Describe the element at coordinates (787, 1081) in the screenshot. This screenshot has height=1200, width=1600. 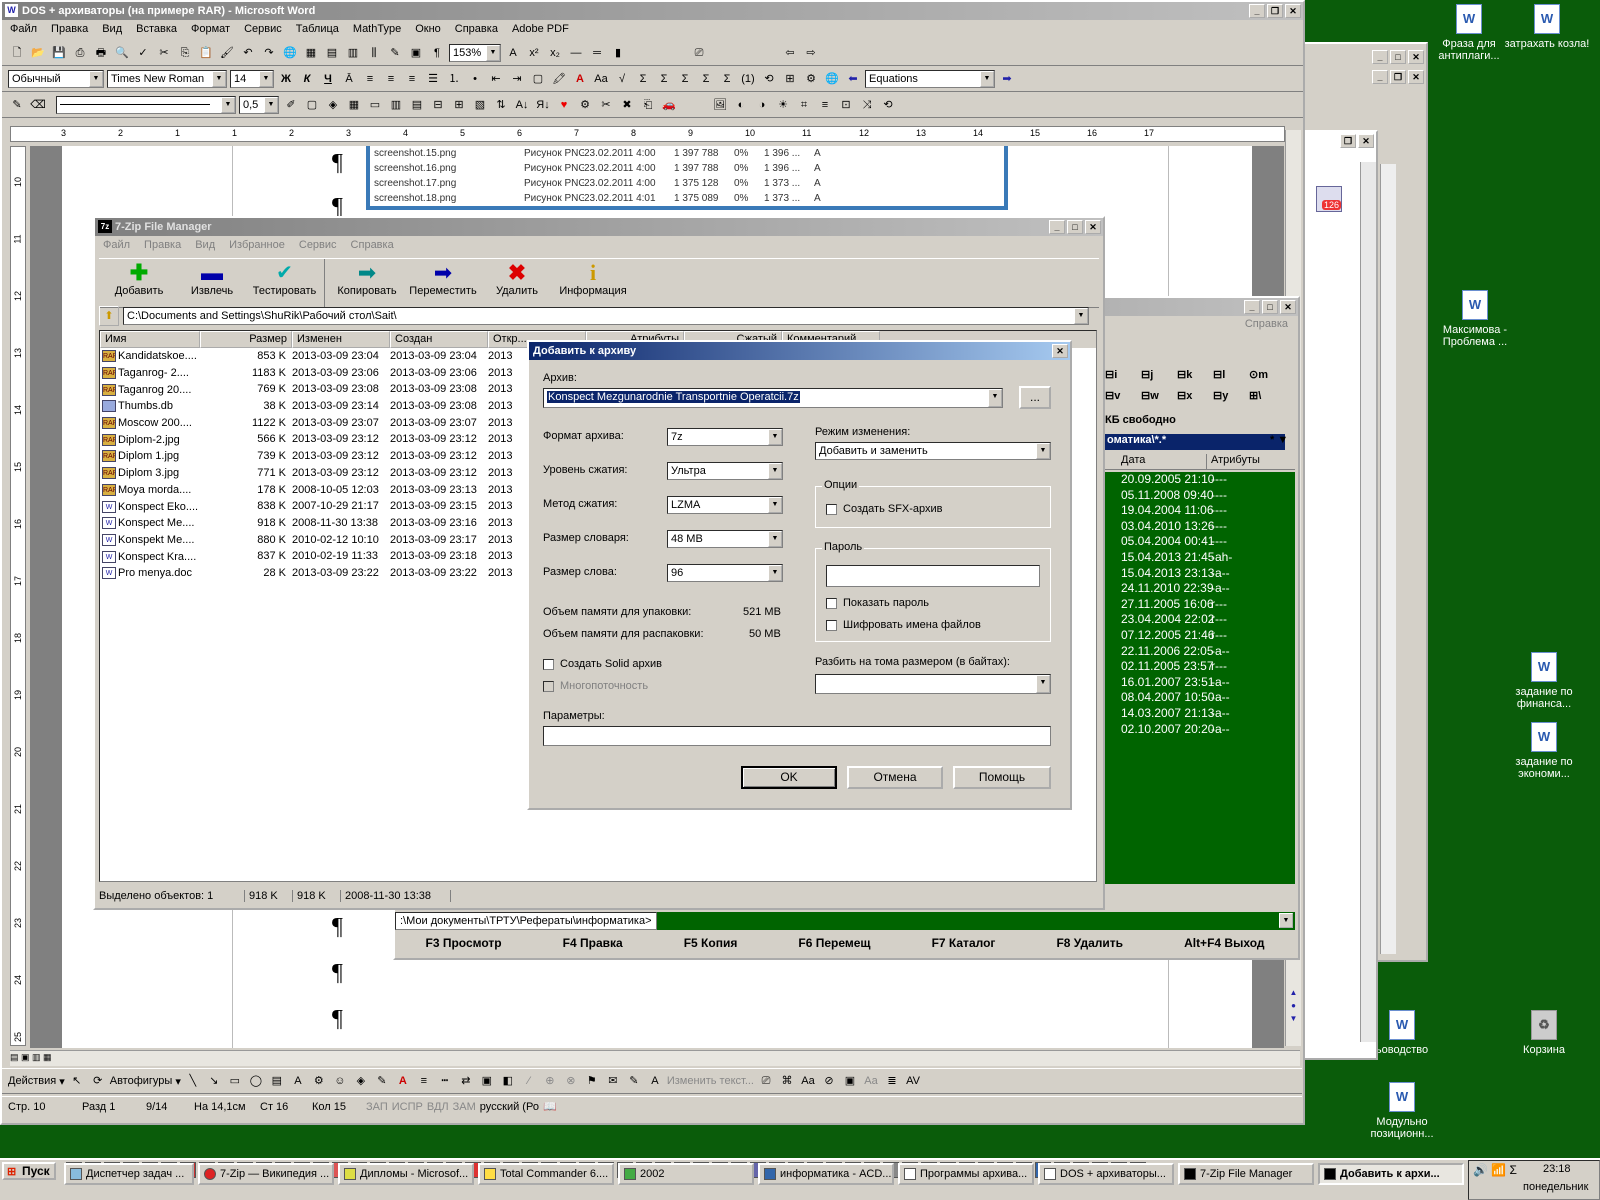
I see `tool-icon: ⌘` at that location.